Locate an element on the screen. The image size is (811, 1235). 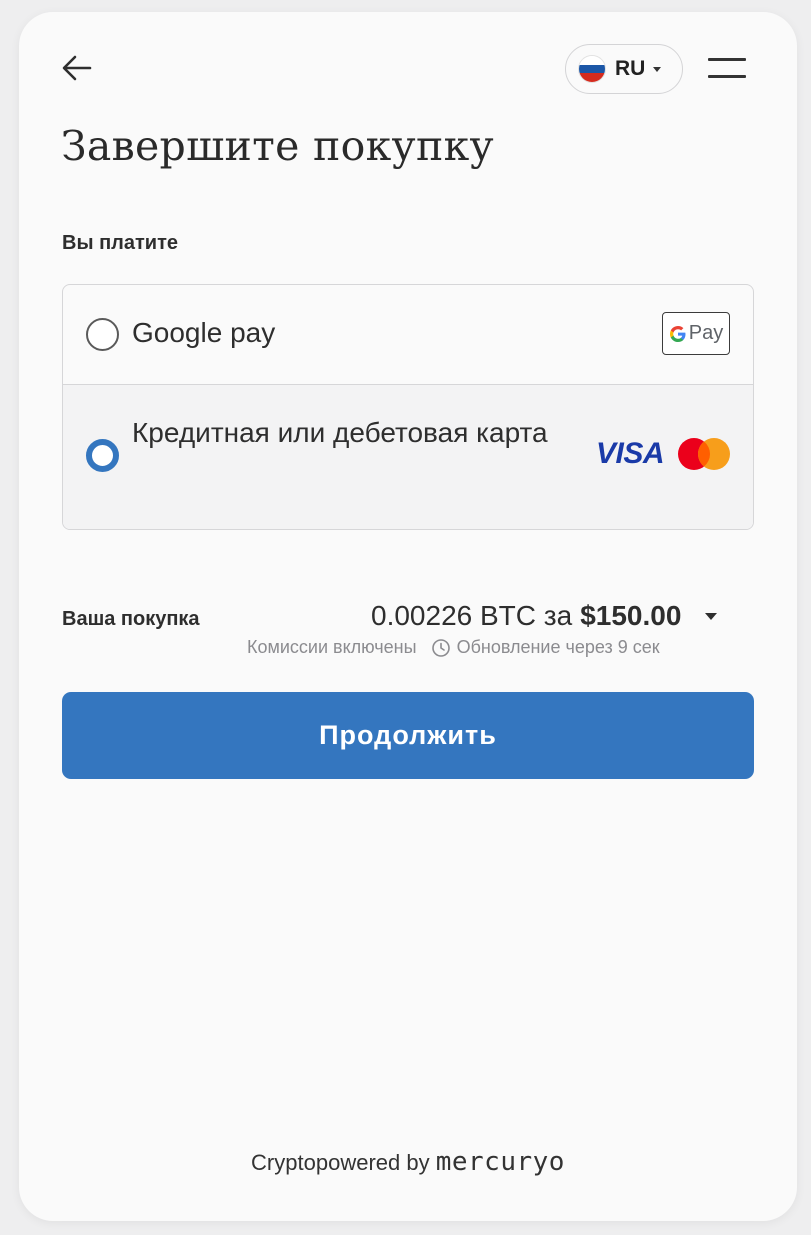
google-g-icon is located at coordinates (677, 333).